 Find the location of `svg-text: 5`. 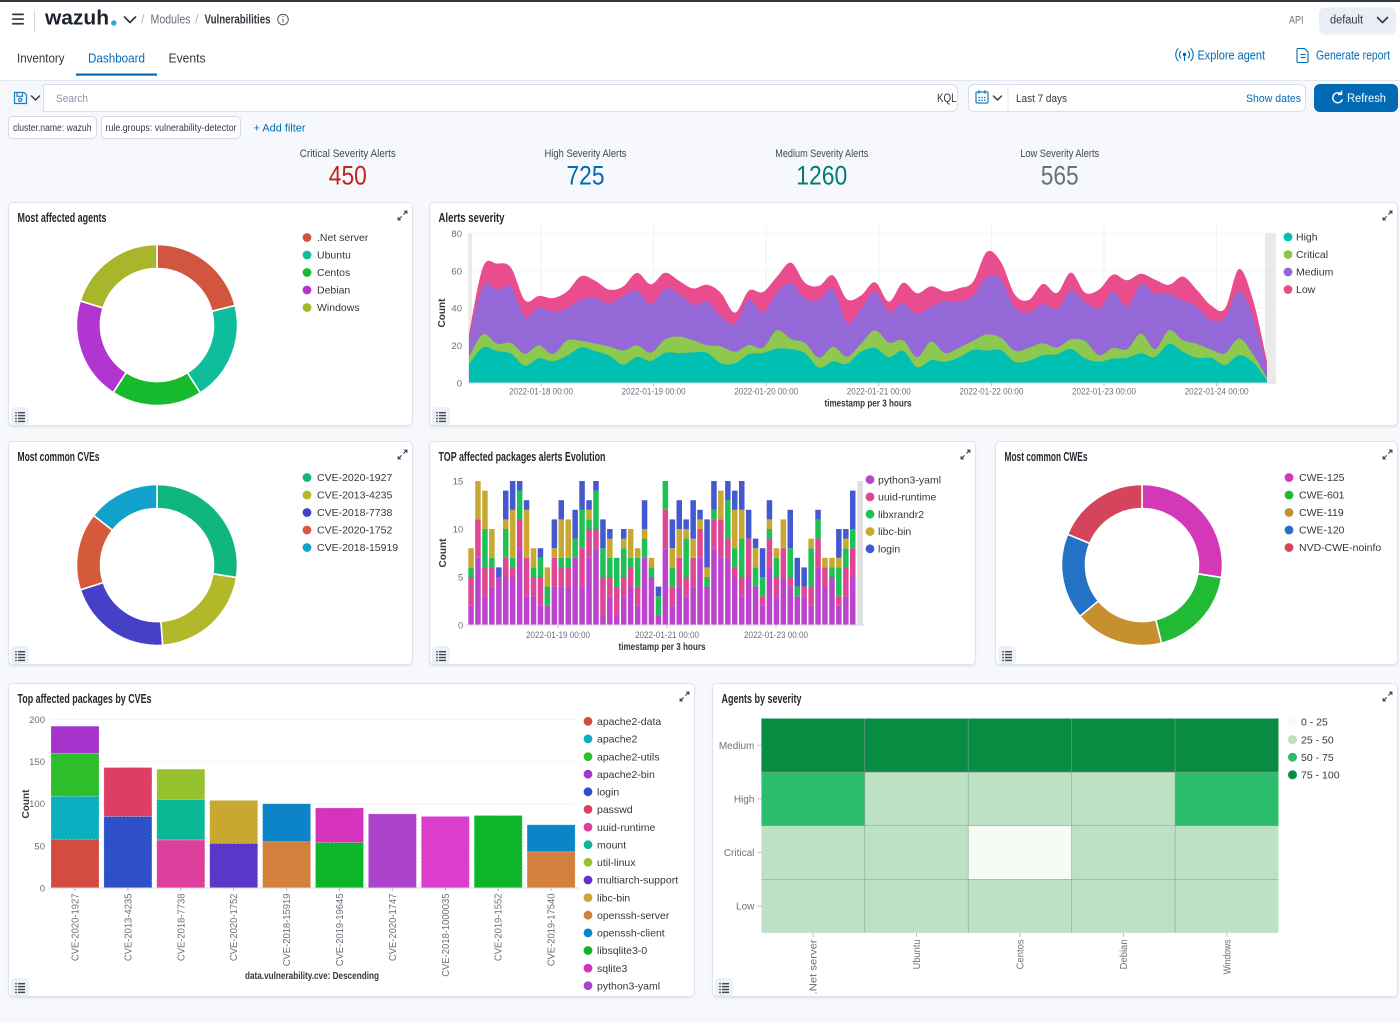

svg-text: 5 is located at coordinates (460, 578).